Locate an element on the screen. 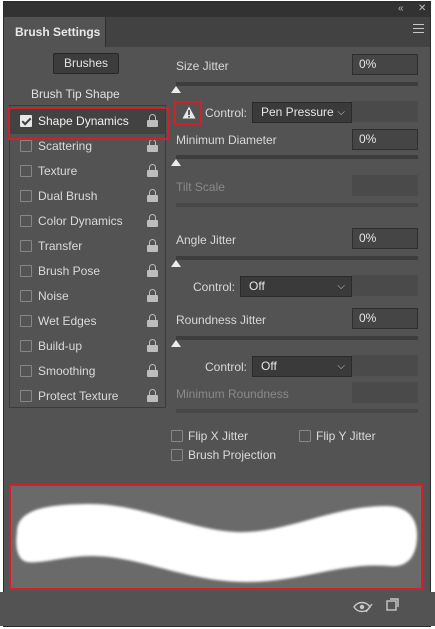 This screenshot has width=435, height=629. option-noise: Noise is located at coordinates (87, 296).